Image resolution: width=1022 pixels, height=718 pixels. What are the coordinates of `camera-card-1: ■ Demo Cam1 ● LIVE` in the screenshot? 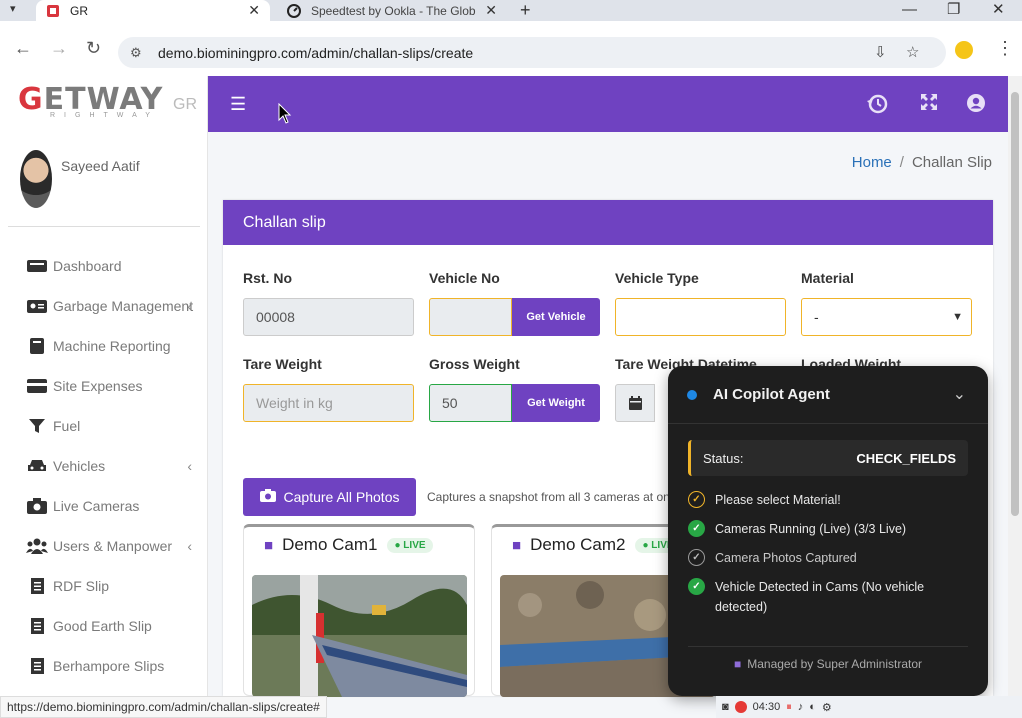 It's located at (359, 610).